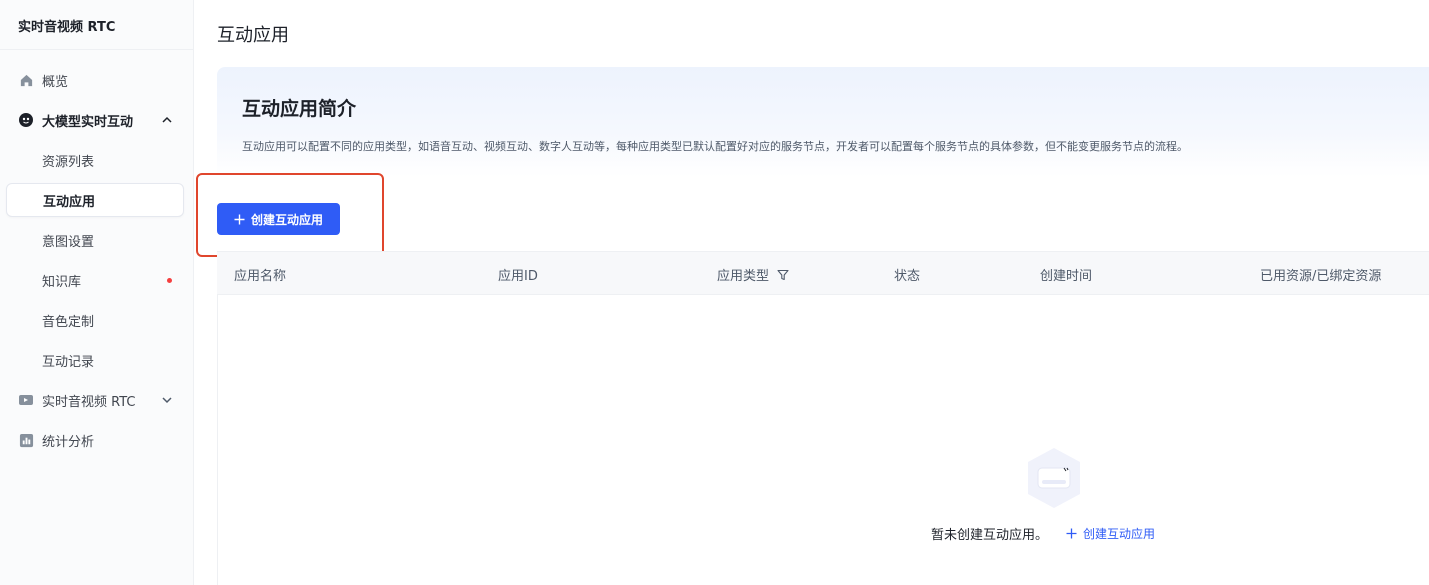  I want to click on sidebar-item-overview: 概览, so click(95, 80).